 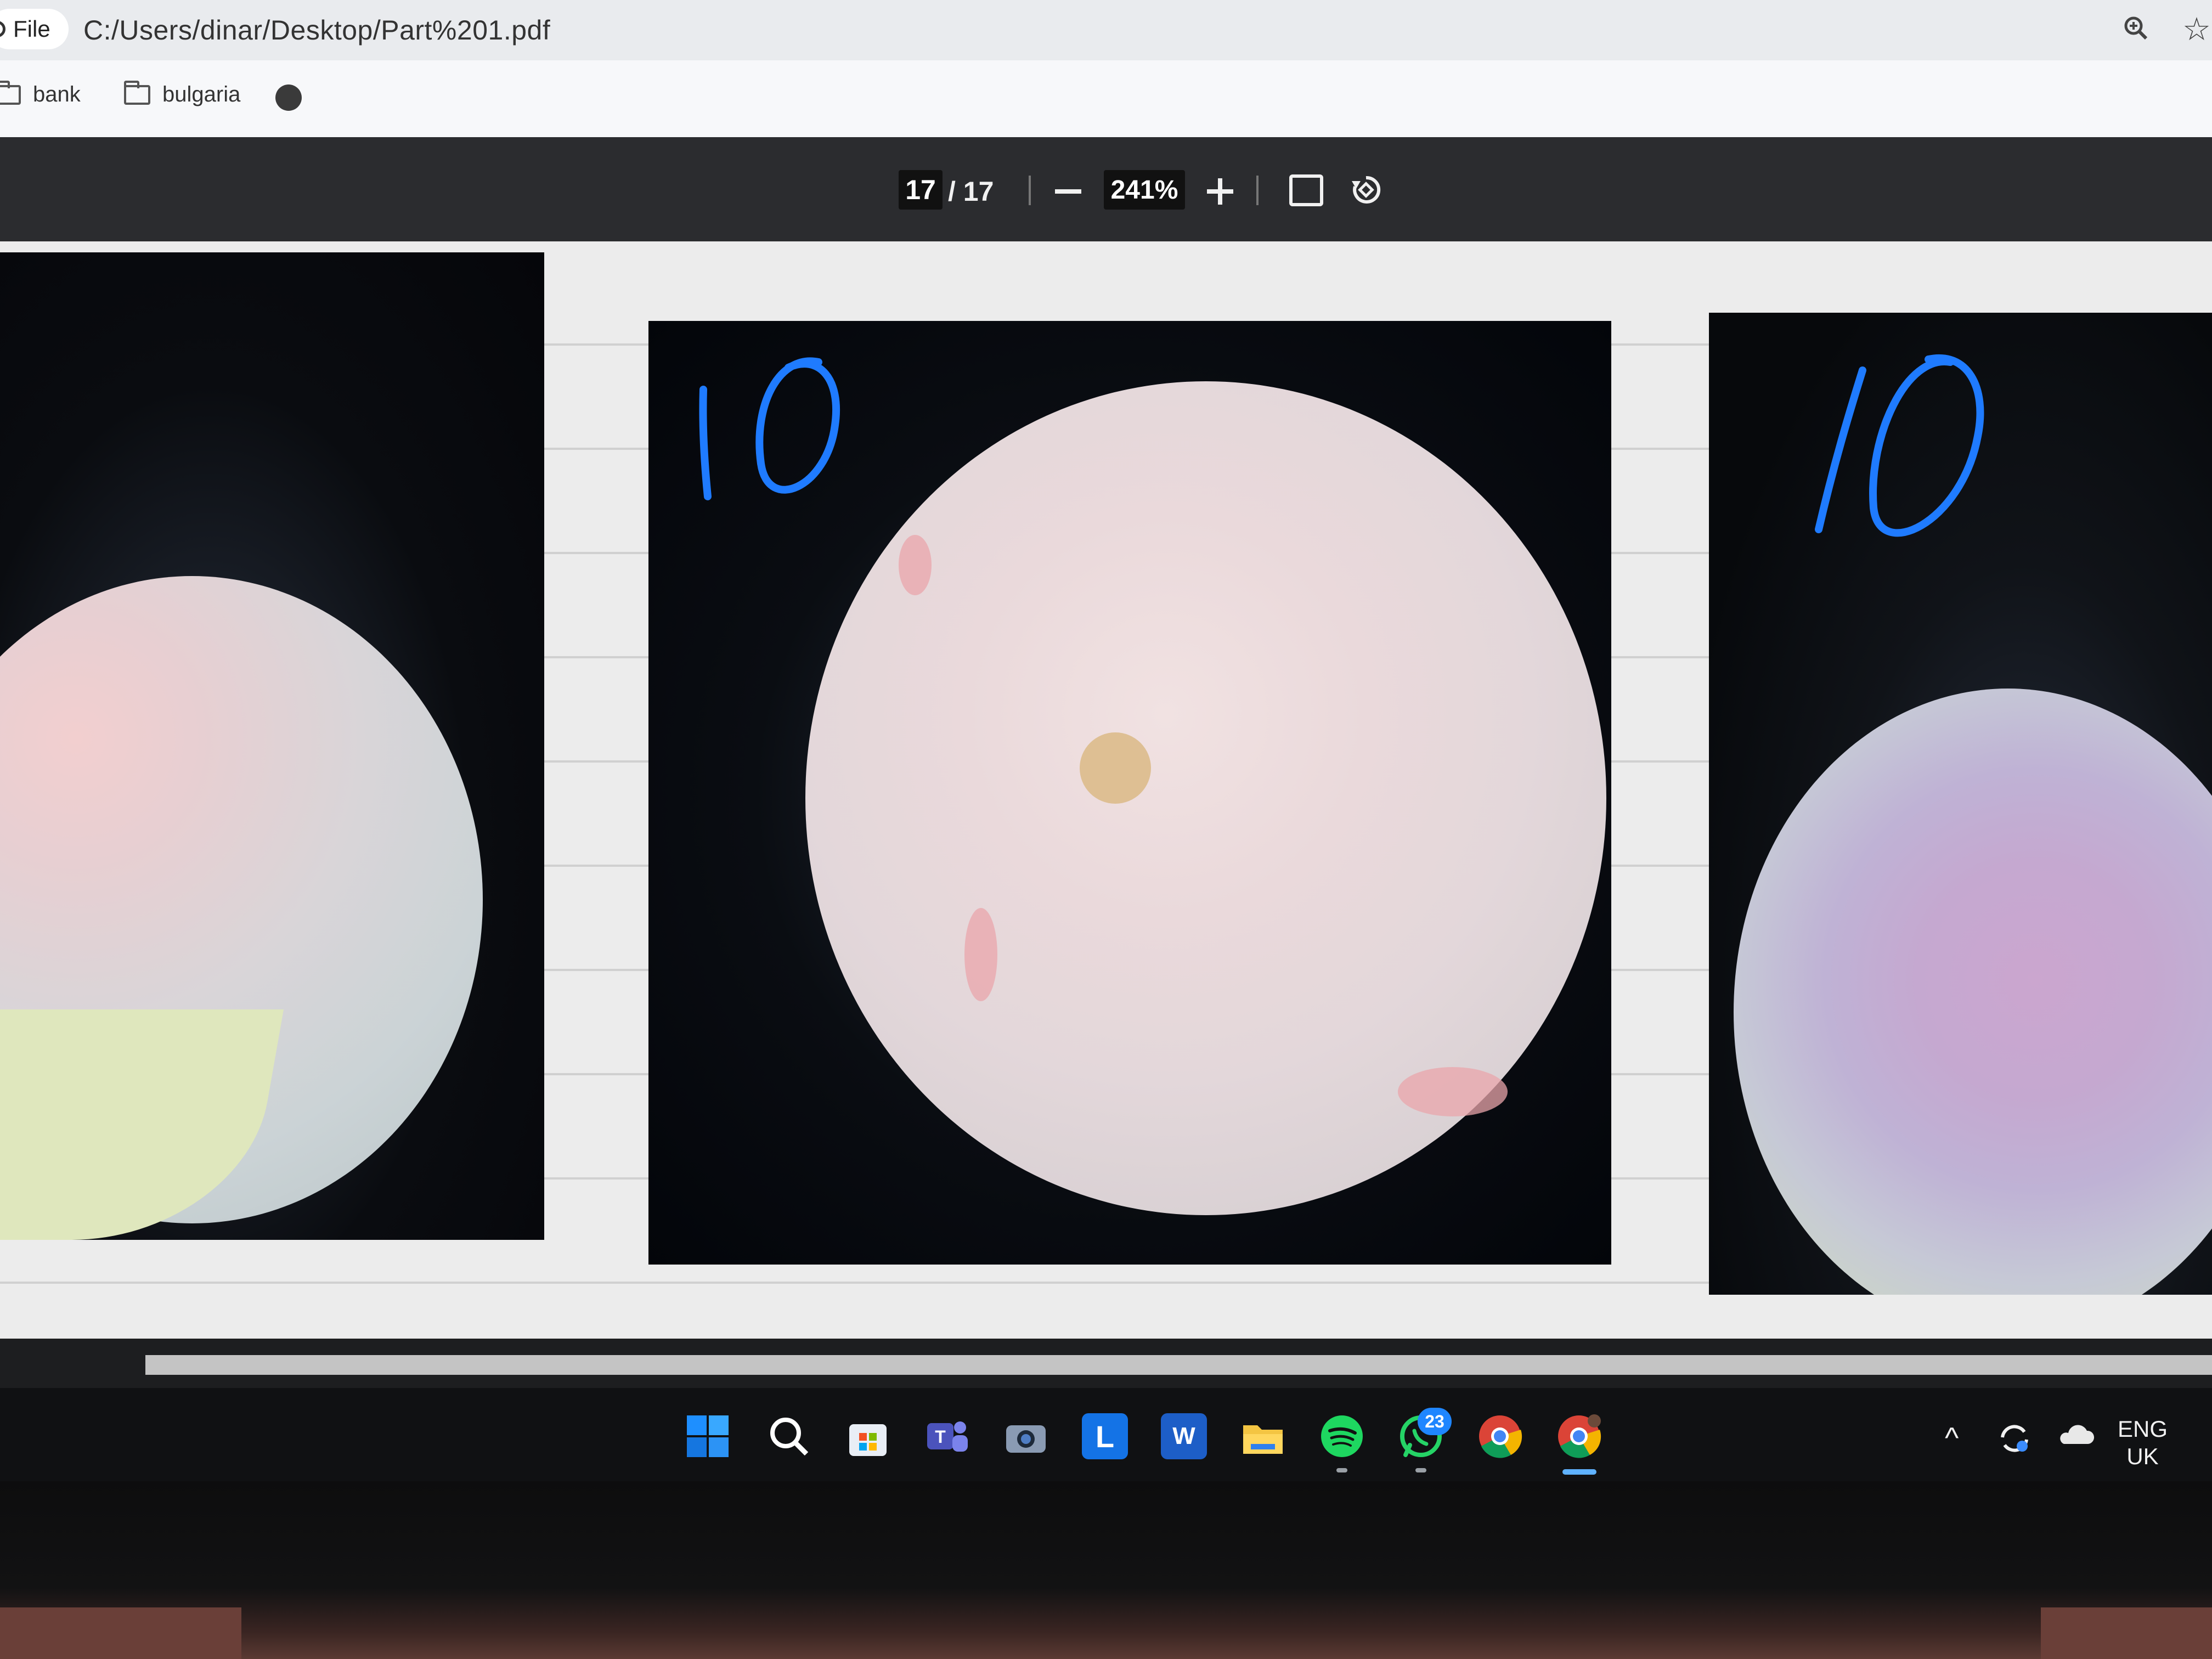 What do you see at coordinates (868, 1436) in the screenshot?
I see `store-icon` at bounding box center [868, 1436].